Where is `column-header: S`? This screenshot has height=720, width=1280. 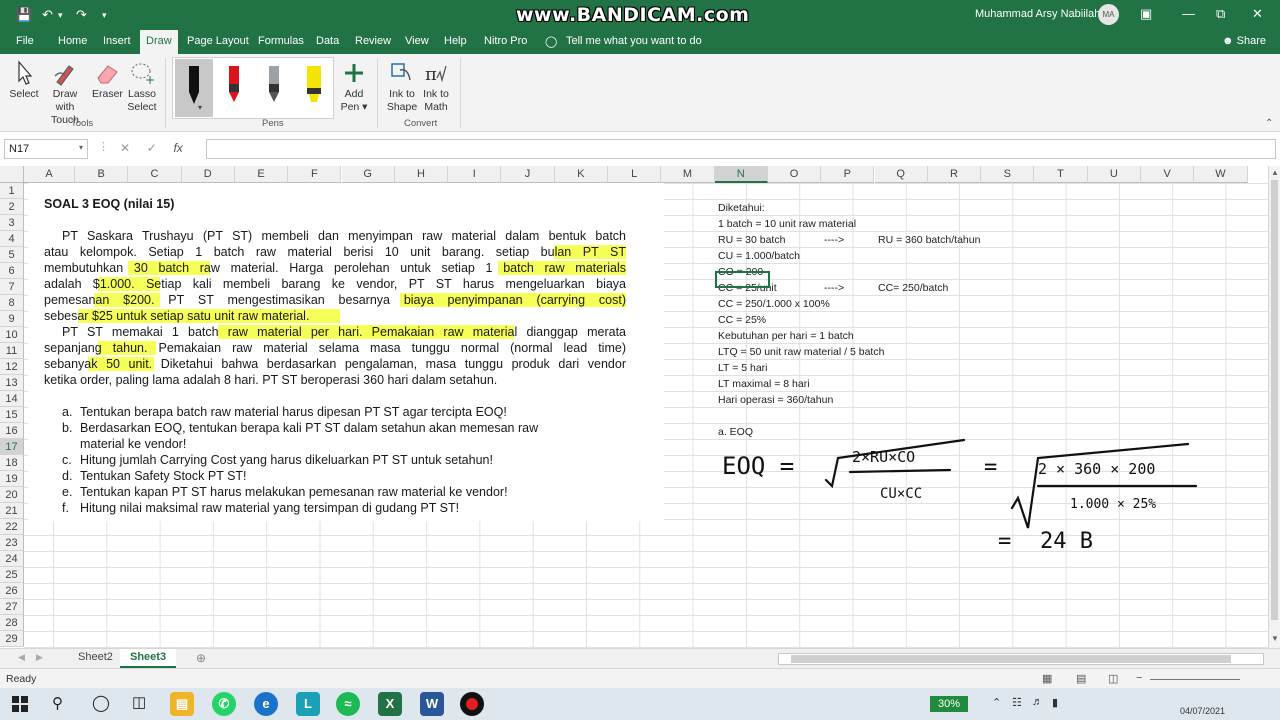
column-header: S is located at coordinates (1008, 174).